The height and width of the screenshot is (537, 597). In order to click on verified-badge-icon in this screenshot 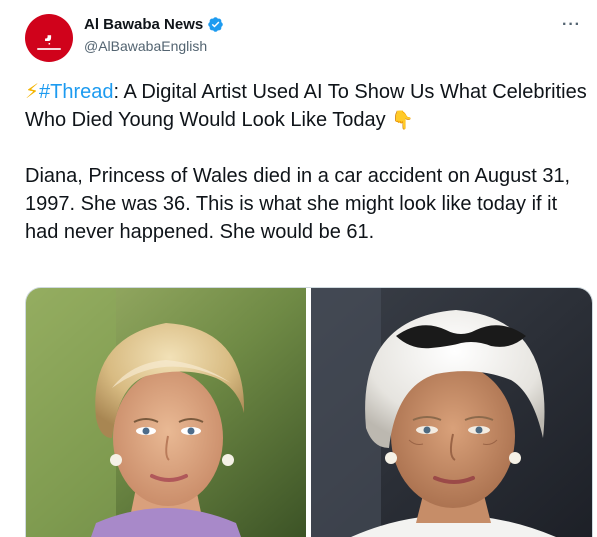, I will do `click(215, 24)`.